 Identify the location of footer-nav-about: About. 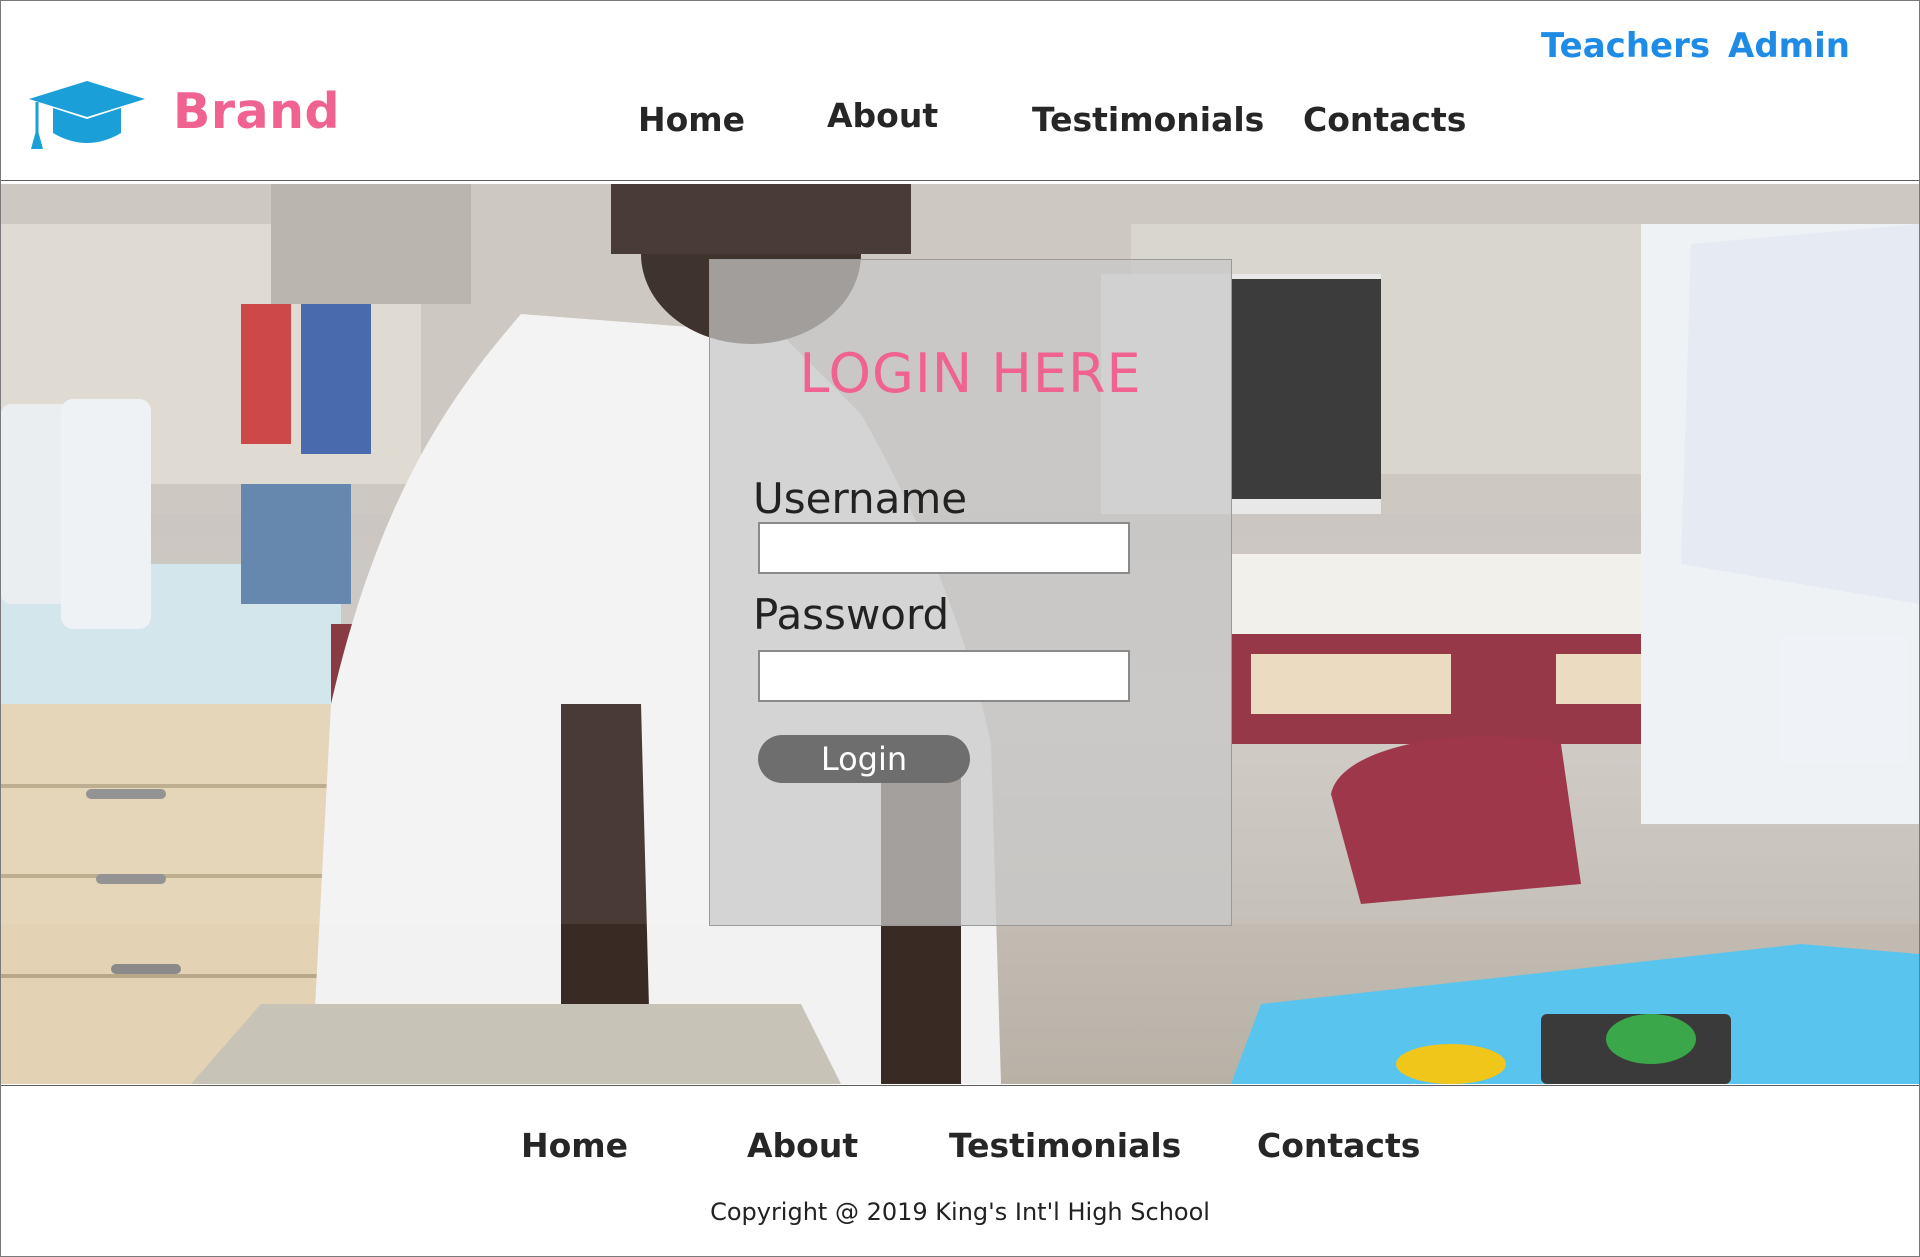
(802, 1145).